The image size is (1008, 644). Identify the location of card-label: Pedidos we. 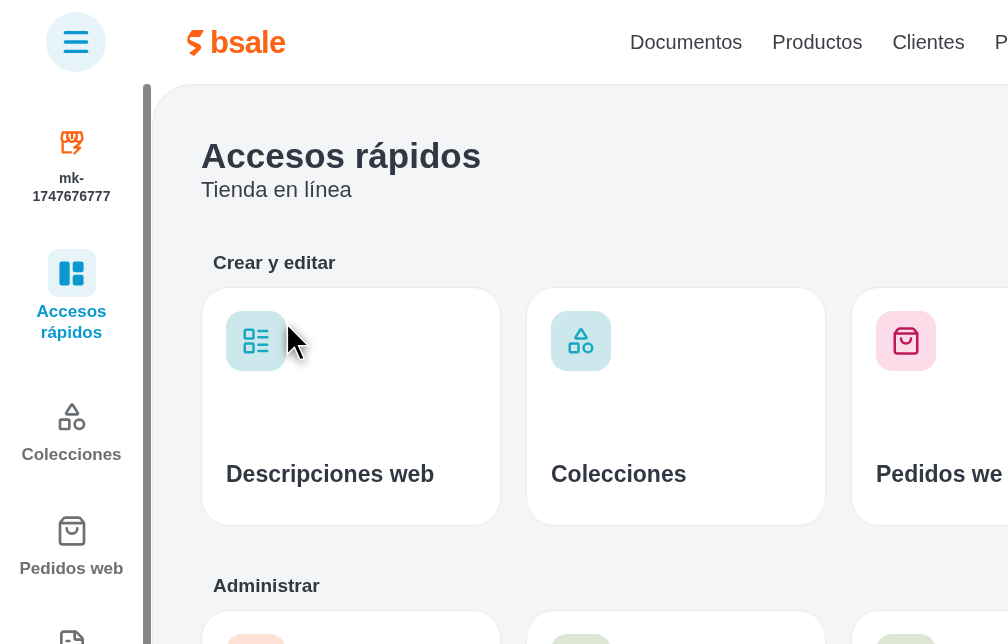
(940, 474).